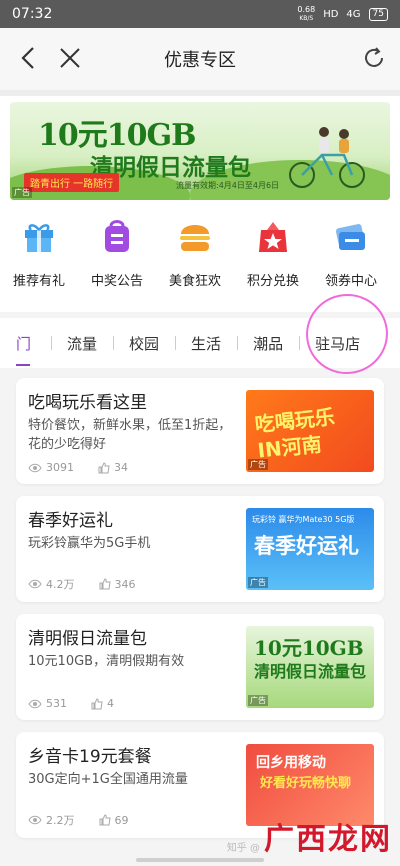 Image resolution: width=400 pixels, height=866 pixels. What do you see at coordinates (29, 349) in the screenshot?
I see `tab-hot: 门` at bounding box center [29, 349].